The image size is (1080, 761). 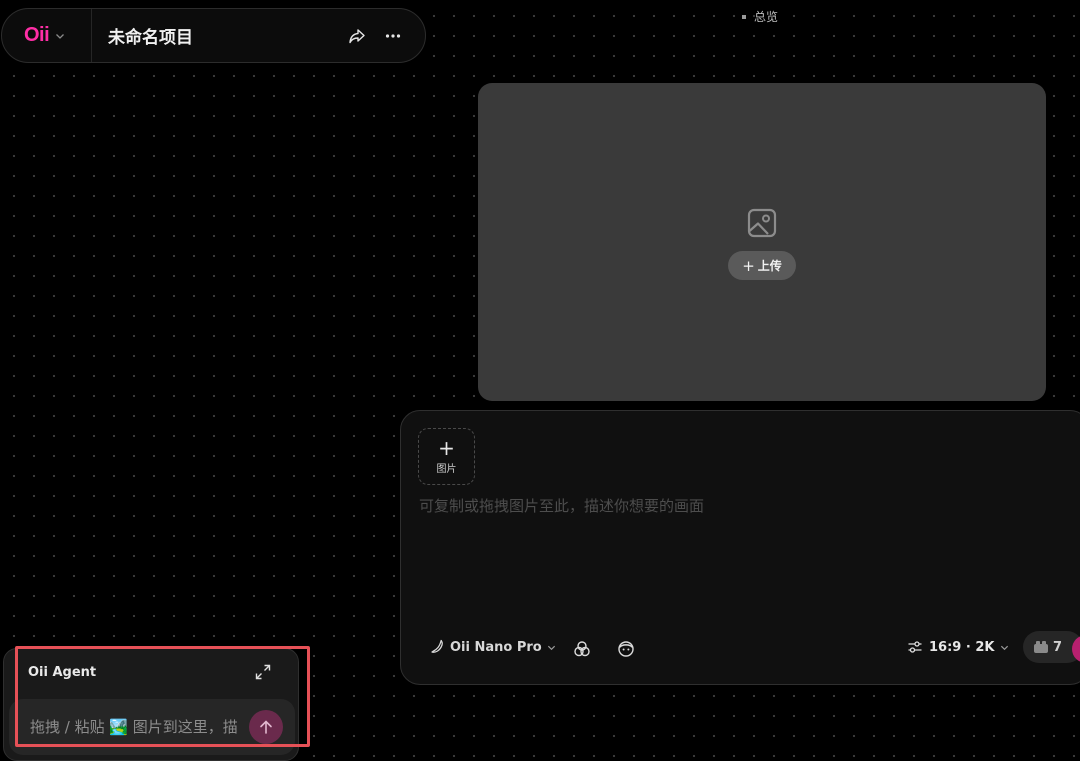 I want to click on share-icon, so click(x=357, y=36).